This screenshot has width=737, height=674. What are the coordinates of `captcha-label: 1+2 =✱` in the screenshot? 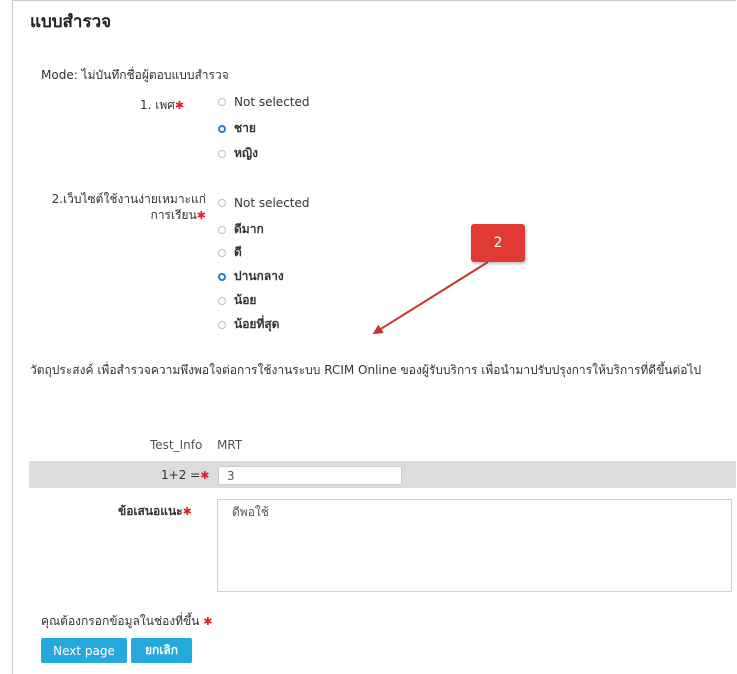 It's located at (185, 475).